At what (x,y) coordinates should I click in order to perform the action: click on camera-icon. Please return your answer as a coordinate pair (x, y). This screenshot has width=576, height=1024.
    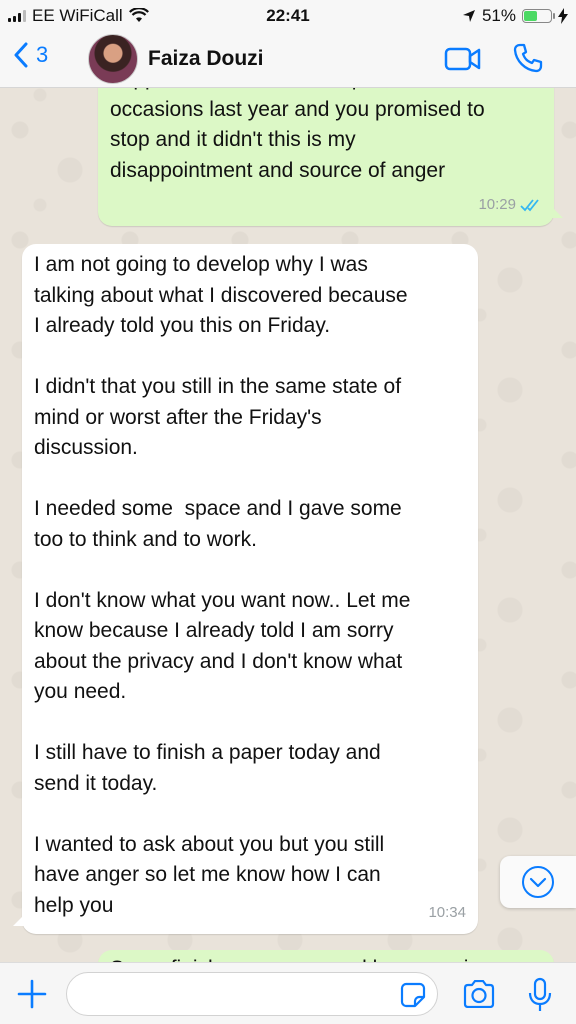
    Looking at the image, I should click on (479, 994).